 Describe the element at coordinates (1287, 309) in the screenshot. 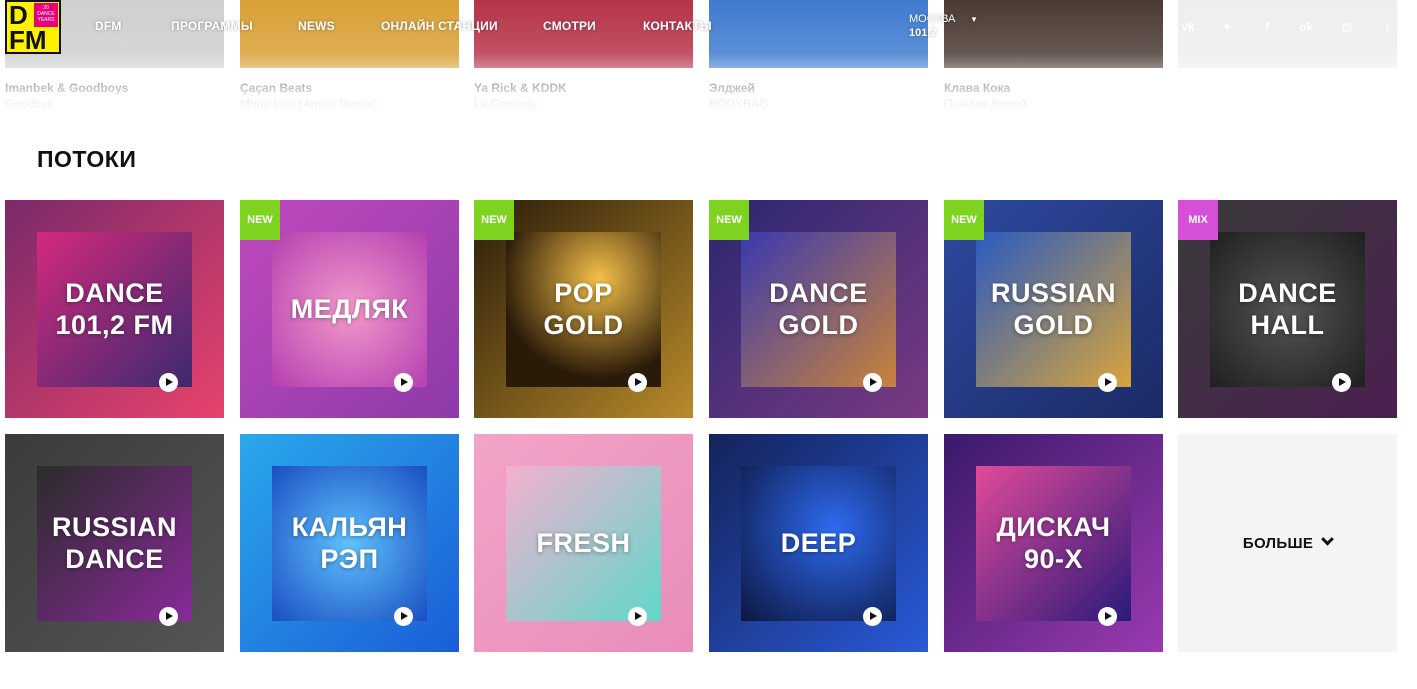

I see `stream-tile: DANCE HALL MIX` at that location.